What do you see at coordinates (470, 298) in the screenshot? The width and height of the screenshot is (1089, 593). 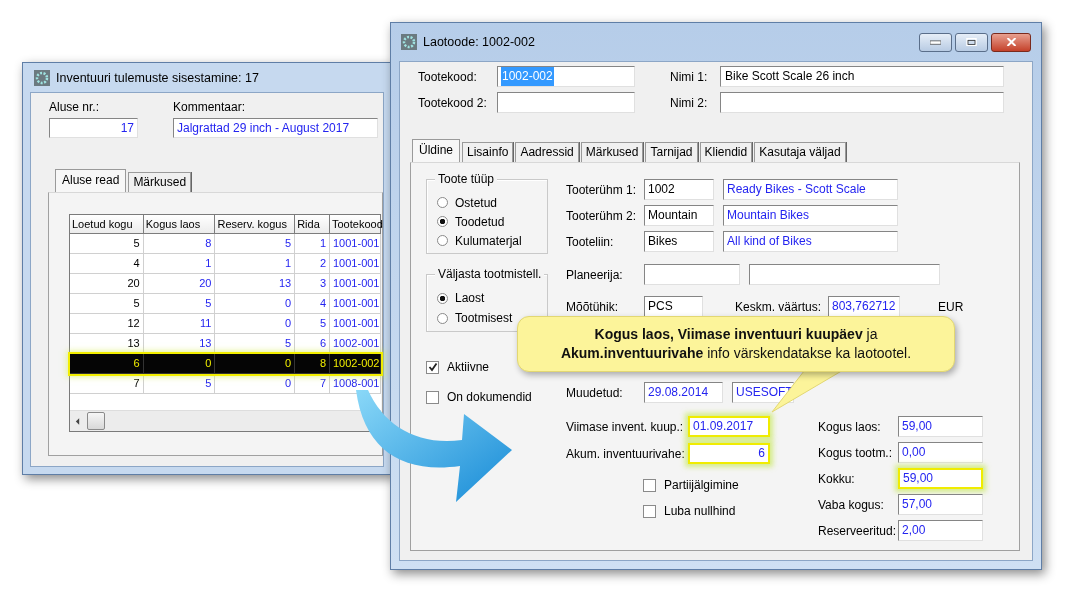 I see `radio-label: Laost` at bounding box center [470, 298].